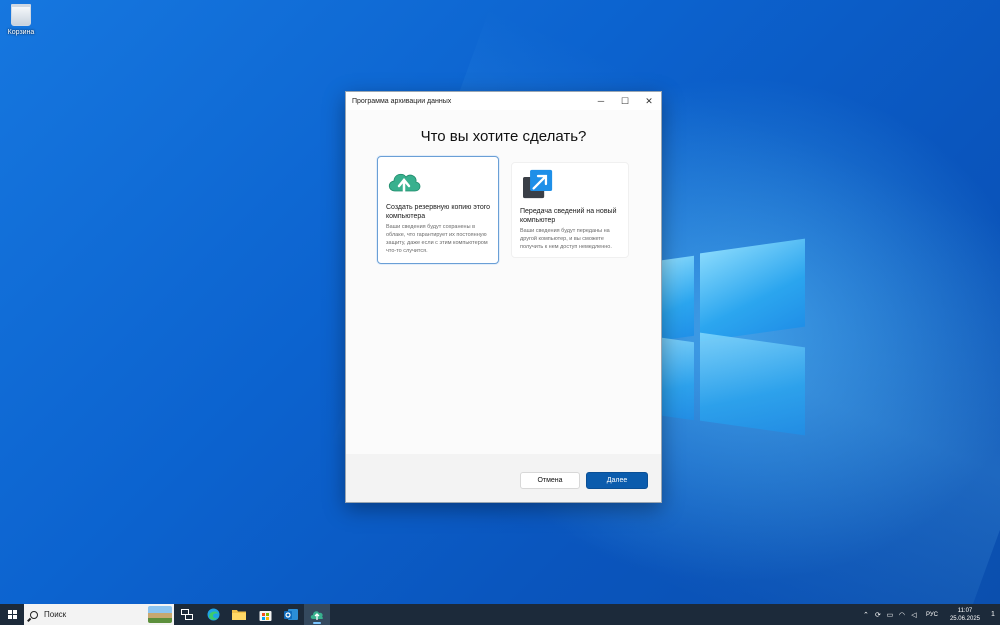  I want to click on store-button, so click(265, 614).